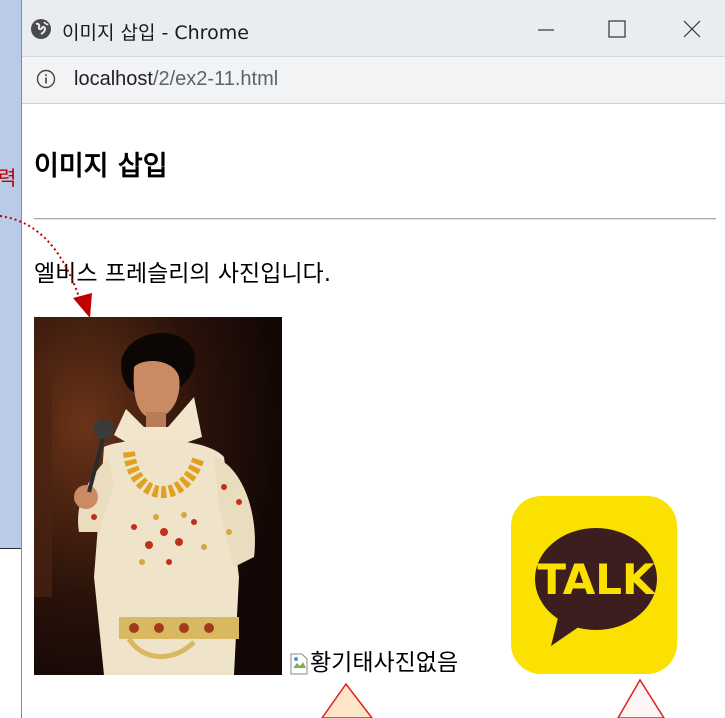 Image resolution: width=725 pixels, height=718 pixels. I want to click on callout-pointer-left, so click(347, 700).